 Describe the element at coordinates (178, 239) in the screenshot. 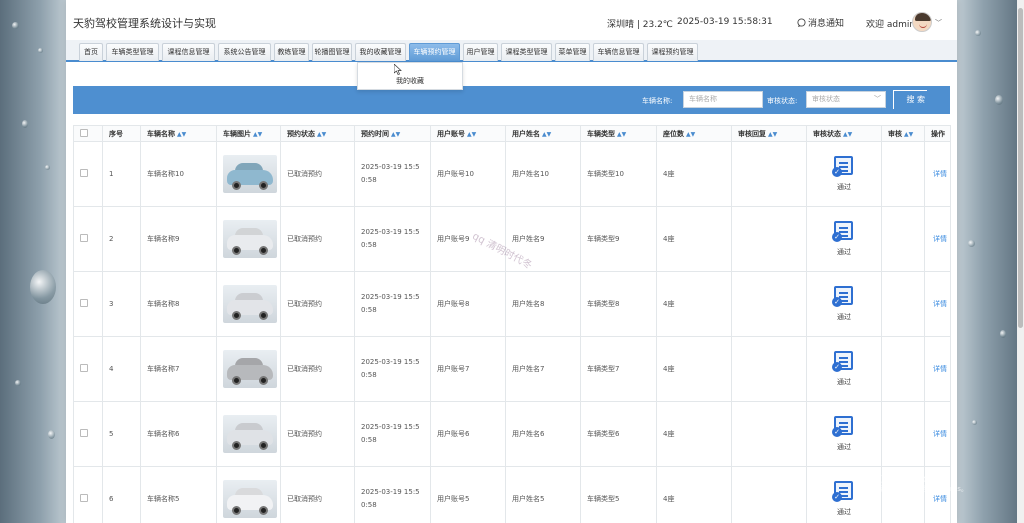

I see `row-vehicle-name: 车辆名称9` at that location.